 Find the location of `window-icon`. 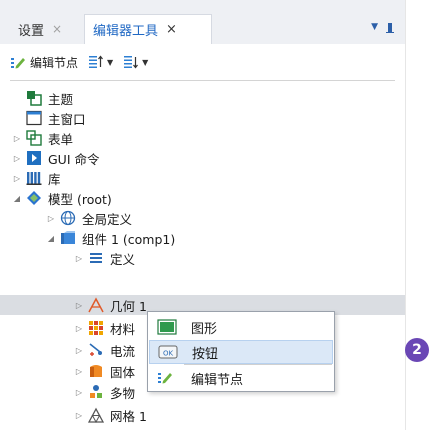

window-icon is located at coordinates (34, 118).